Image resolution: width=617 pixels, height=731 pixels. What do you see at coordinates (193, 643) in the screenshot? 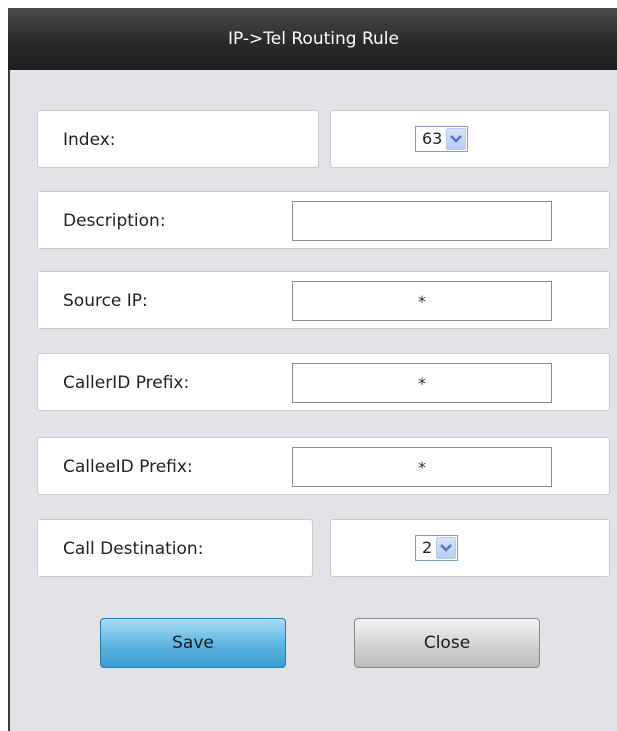
I see `save-button: Save` at bounding box center [193, 643].